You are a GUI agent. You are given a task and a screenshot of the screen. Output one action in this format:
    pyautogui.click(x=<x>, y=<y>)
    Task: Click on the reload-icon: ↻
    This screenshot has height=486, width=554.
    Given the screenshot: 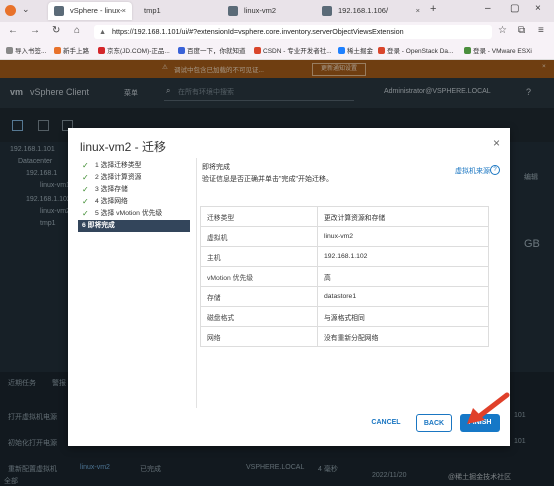 What is the action you would take?
    pyautogui.click(x=56, y=30)
    